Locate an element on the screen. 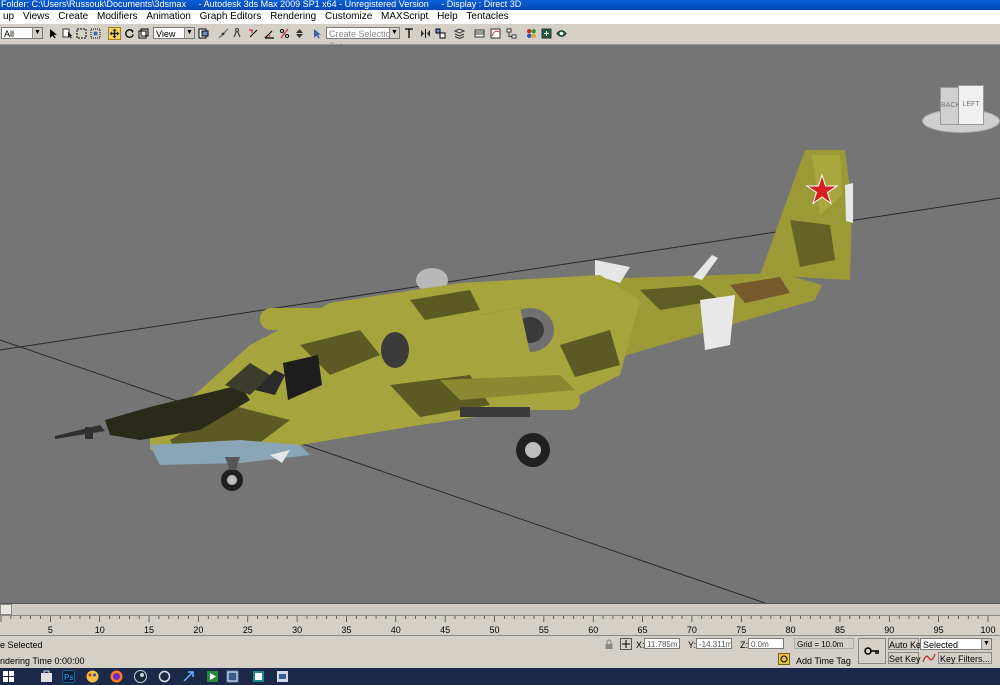 This screenshot has width=1000, height=685. keyboard-shortcut-icon is located at coordinates (237, 33).